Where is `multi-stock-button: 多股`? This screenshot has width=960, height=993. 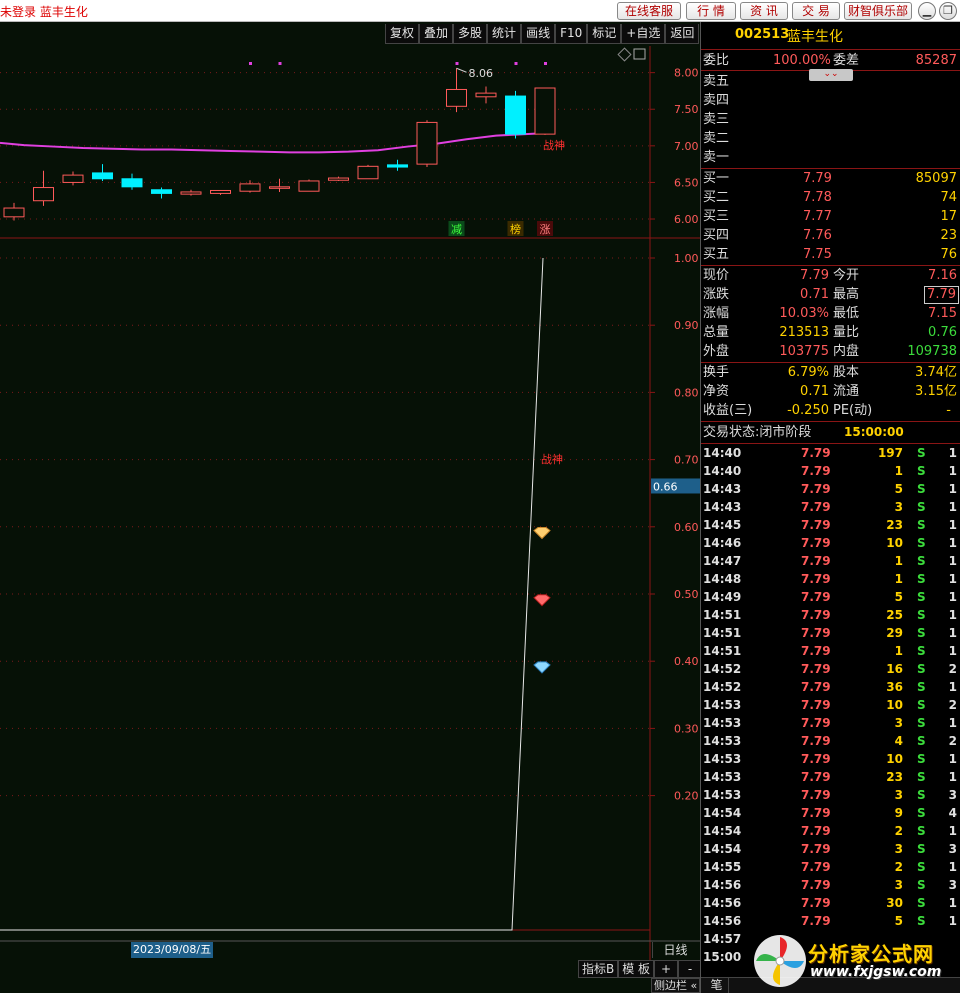
multi-stock-button: 多股 is located at coordinates (470, 34).